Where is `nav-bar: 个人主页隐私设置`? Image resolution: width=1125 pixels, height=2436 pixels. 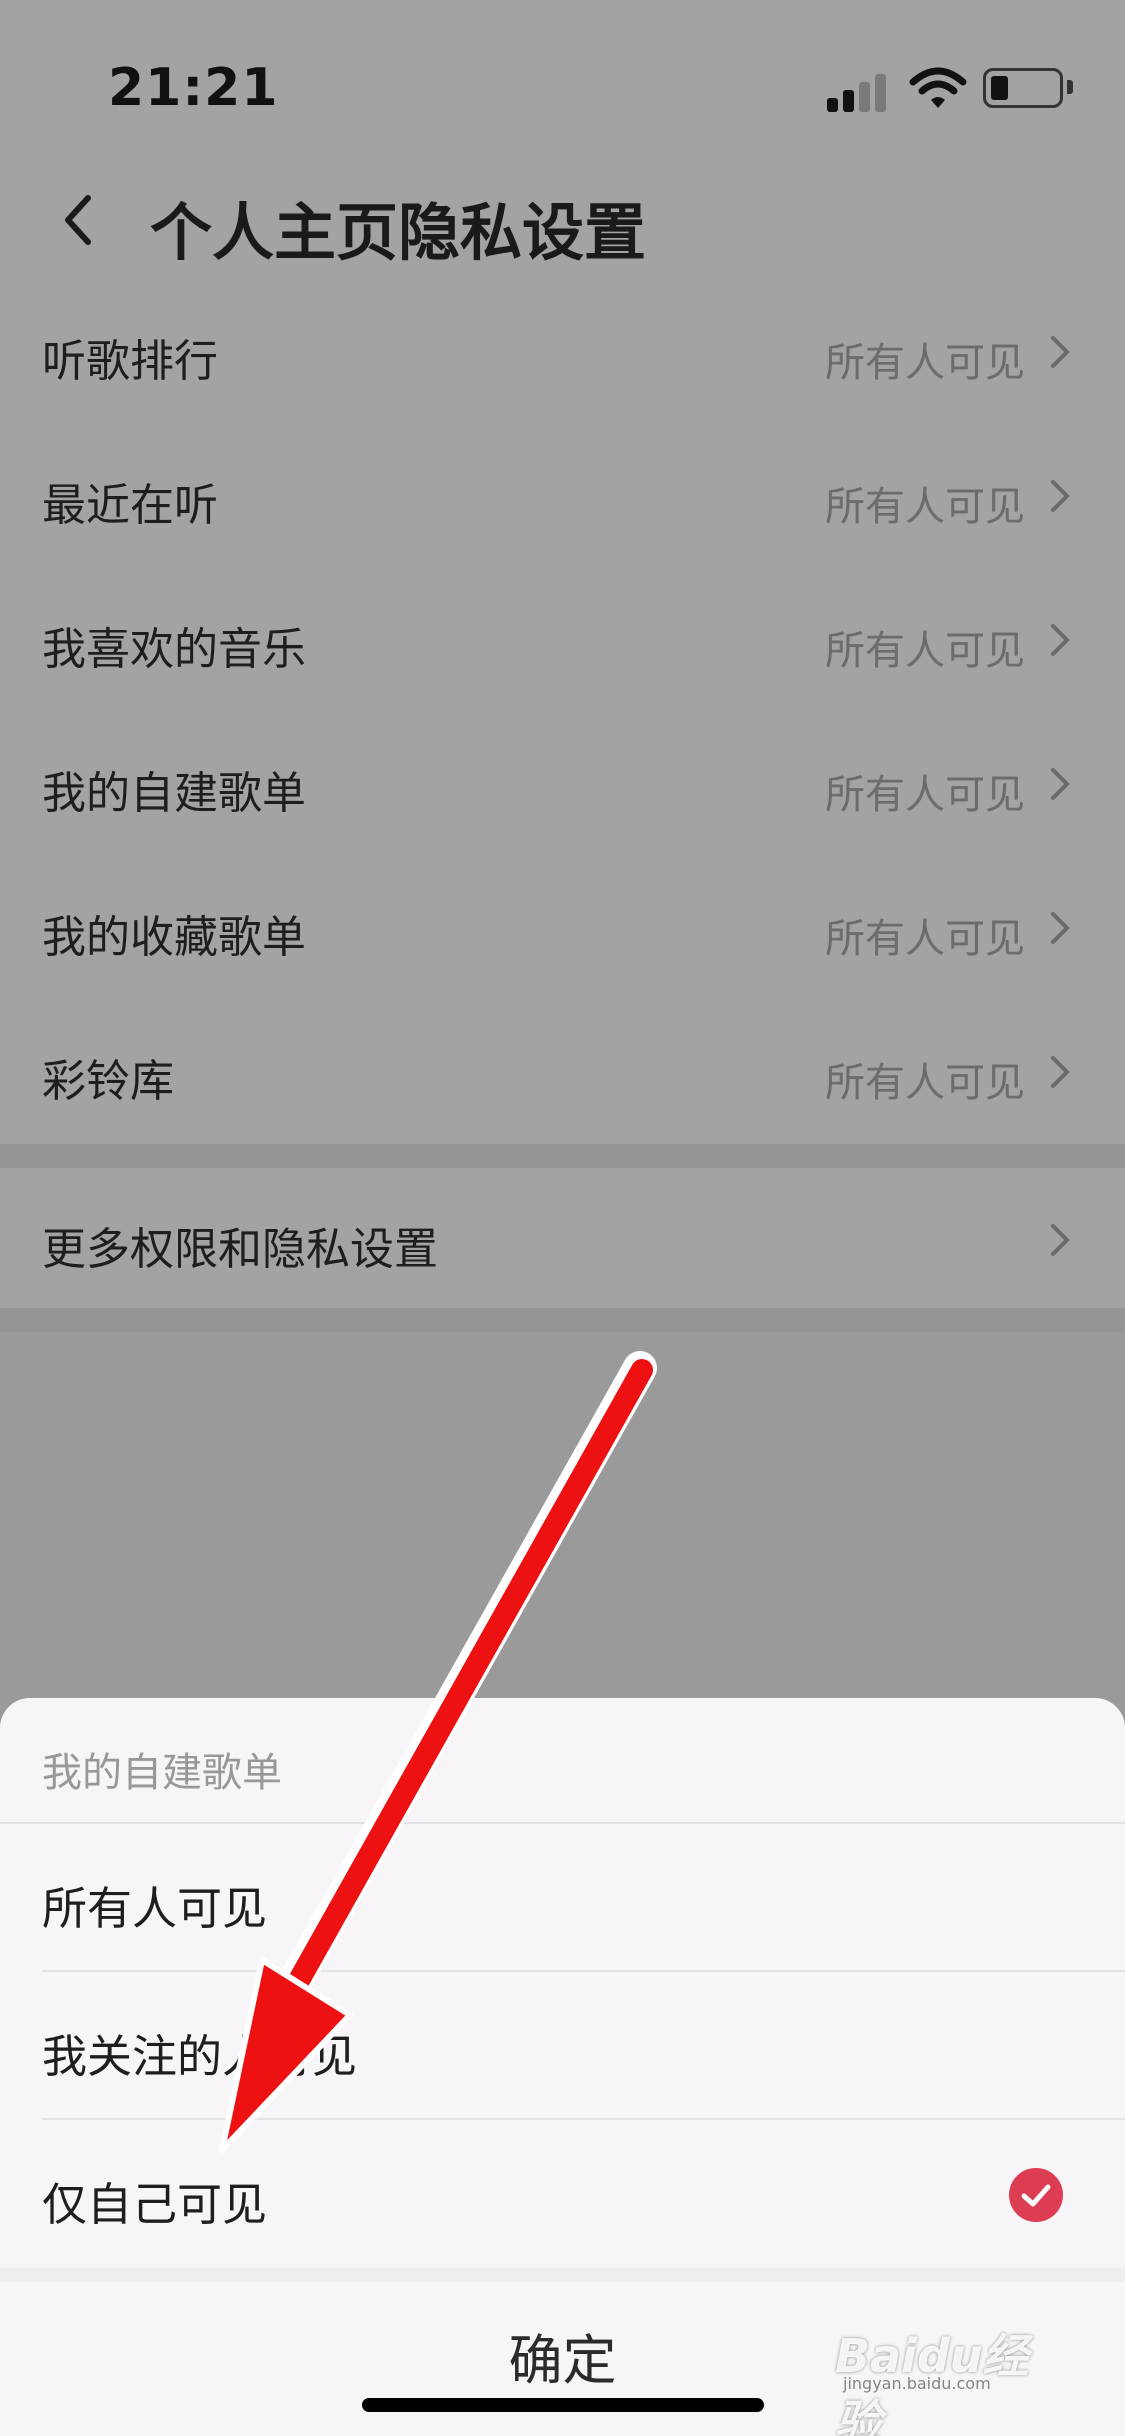
nav-bar: 个人主页隐私设置 is located at coordinates (562, 225).